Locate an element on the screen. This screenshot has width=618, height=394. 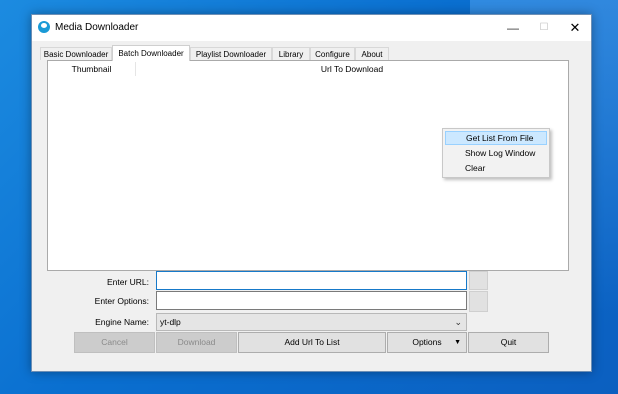
tab-playlist-downloader: Playlist Downloader is located at coordinates (231, 53).